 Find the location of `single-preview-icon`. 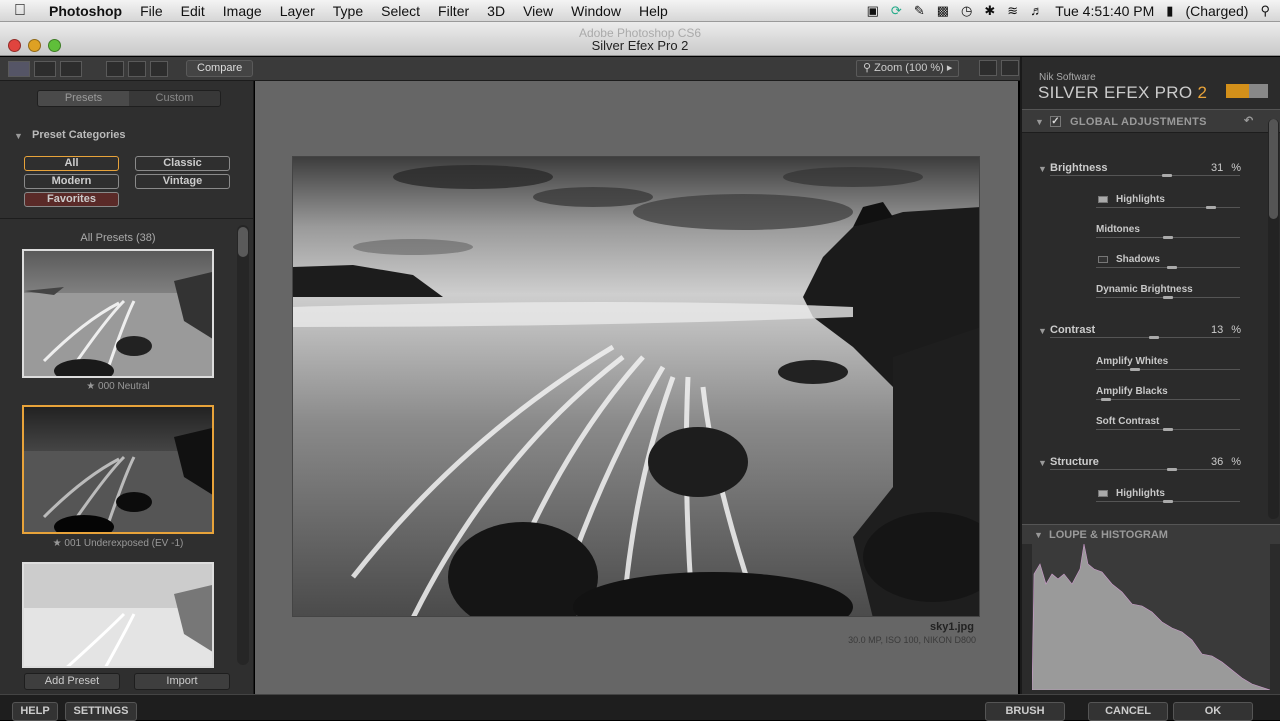

single-preview-icon is located at coordinates (115, 68).